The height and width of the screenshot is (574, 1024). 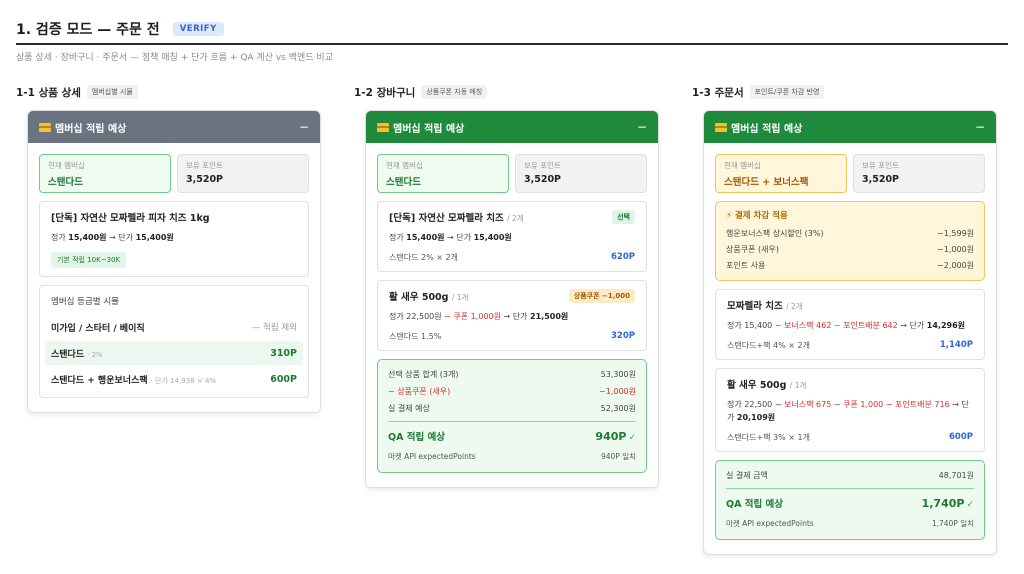 What do you see at coordinates (174, 328) in the screenshot?
I see `sim-row: 미가입 / 스타터 / 베이직 — 적립 제외` at bounding box center [174, 328].